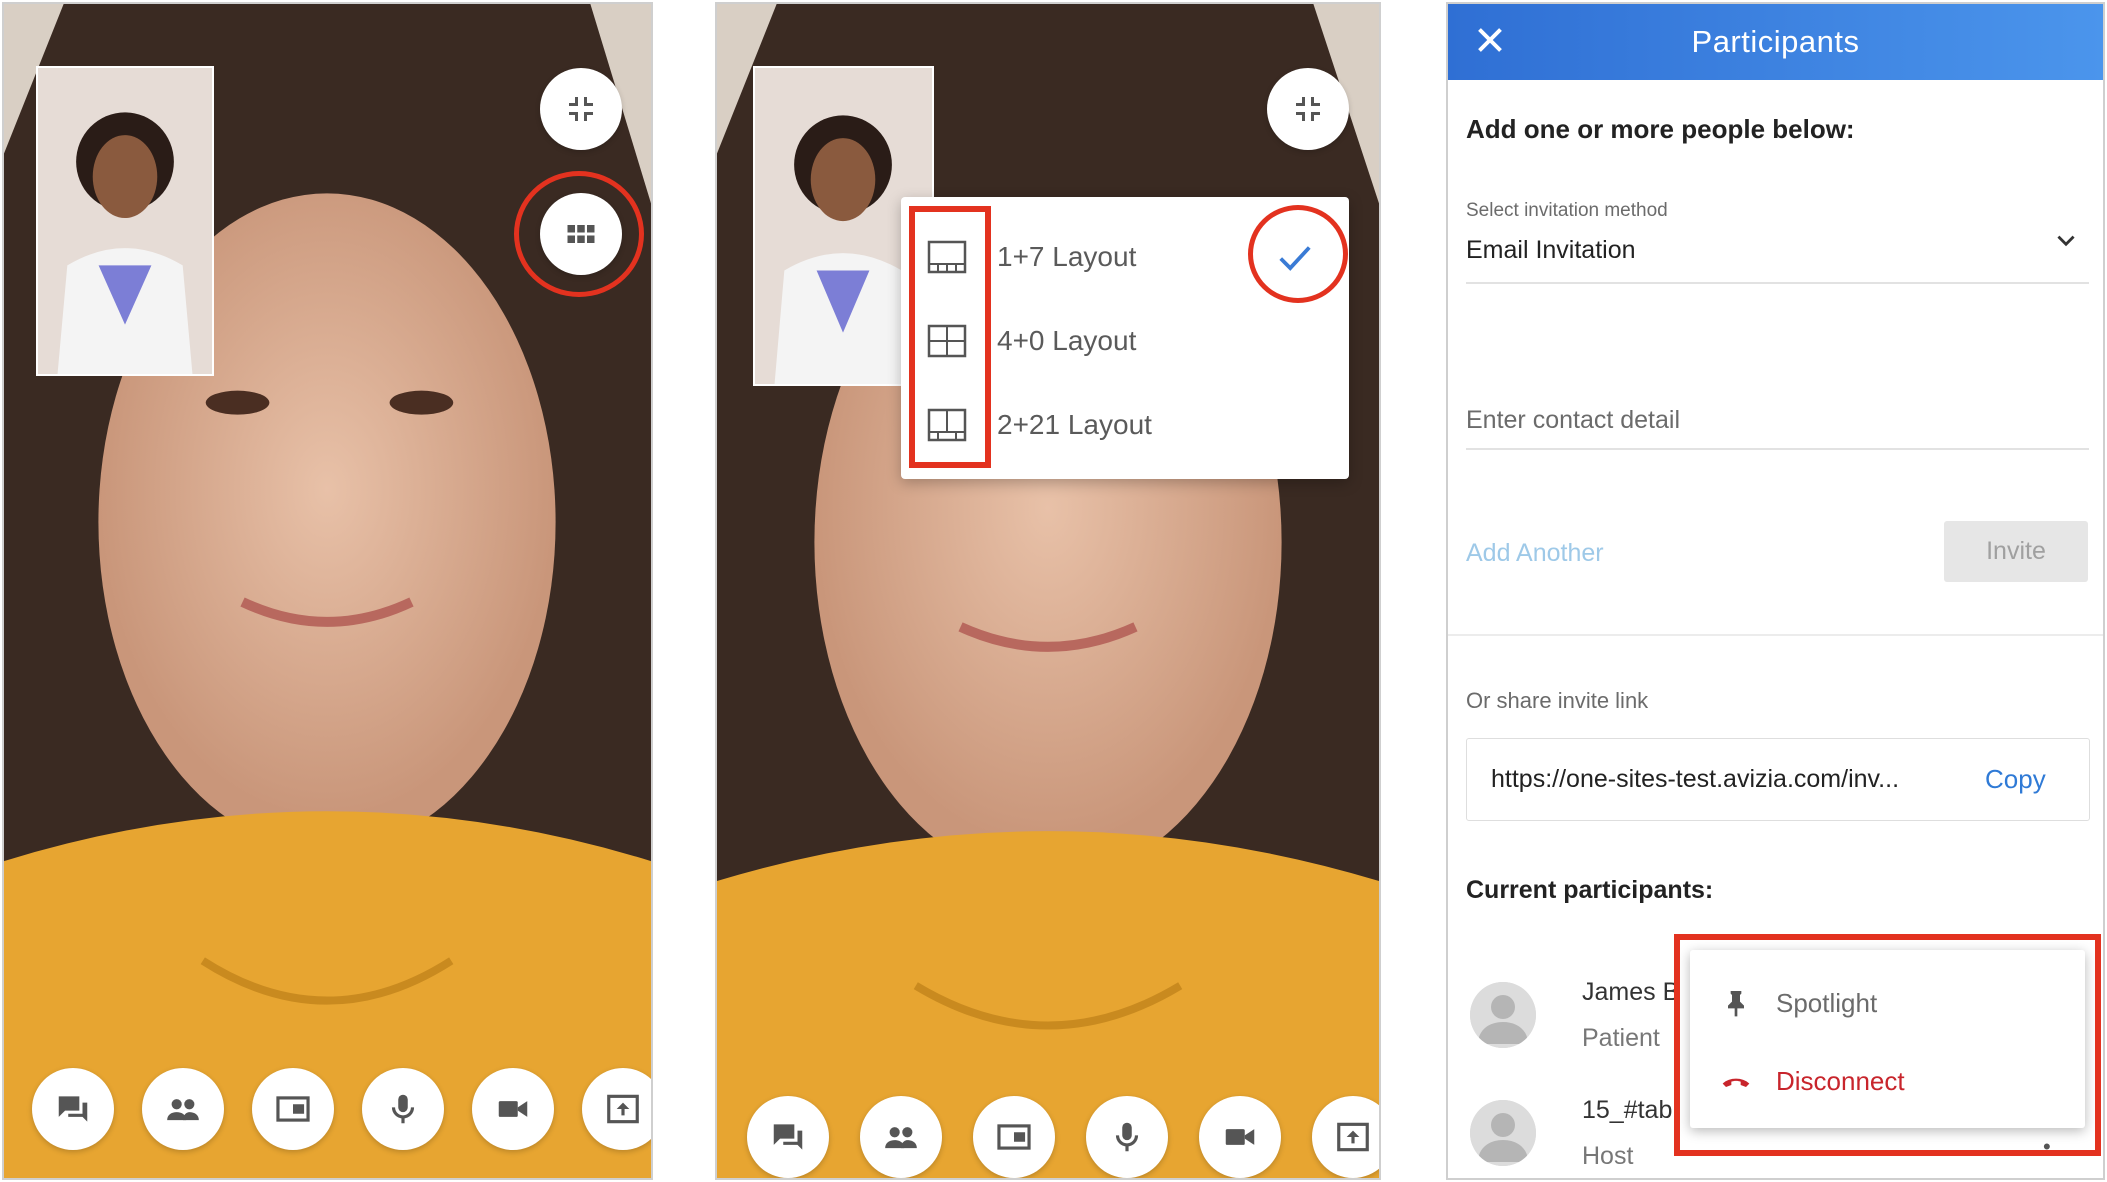  Describe the element at coordinates (125, 221) in the screenshot. I see `self-view-video` at that location.